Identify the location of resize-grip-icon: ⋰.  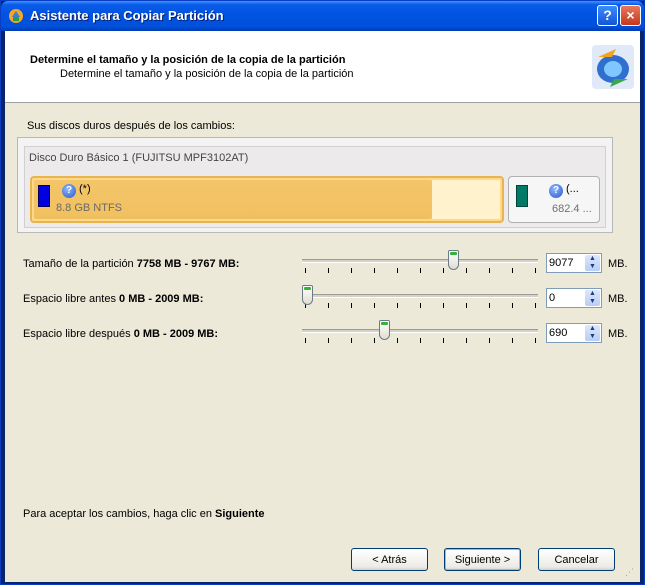
(631, 573).